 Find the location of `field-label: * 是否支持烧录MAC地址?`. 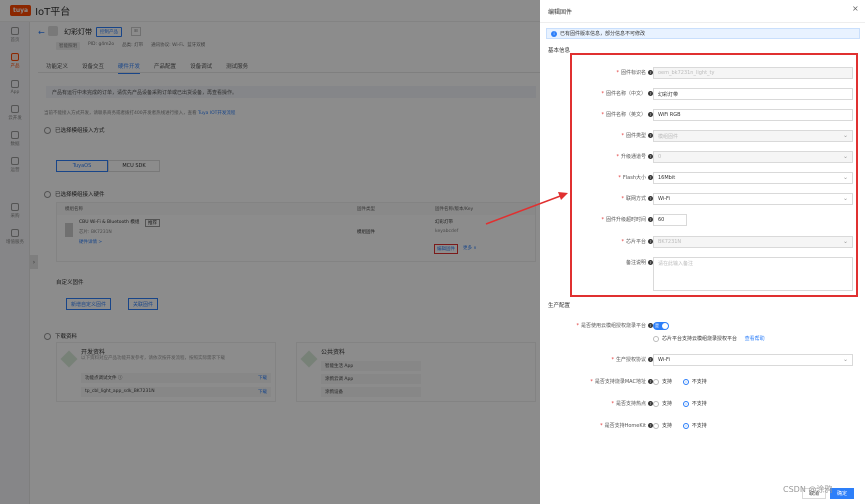

field-label: * 是否支持烧录MAC地址? is located at coordinates (621, 381).